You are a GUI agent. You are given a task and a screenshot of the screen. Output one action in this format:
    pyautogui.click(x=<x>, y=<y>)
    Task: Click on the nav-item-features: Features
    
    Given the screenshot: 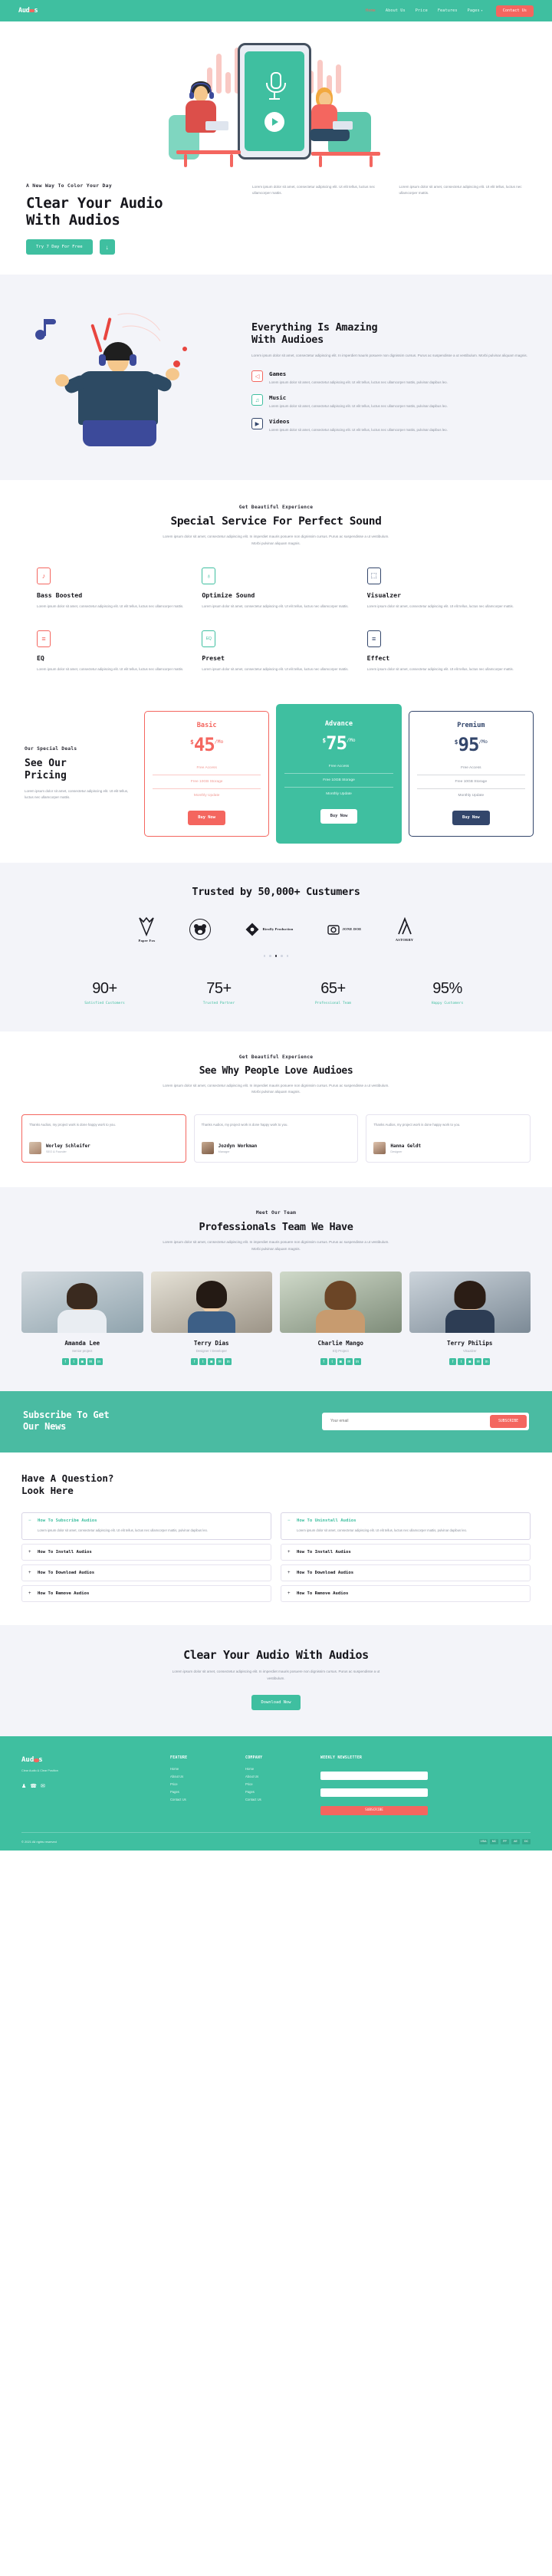 What is the action you would take?
    pyautogui.click(x=448, y=10)
    